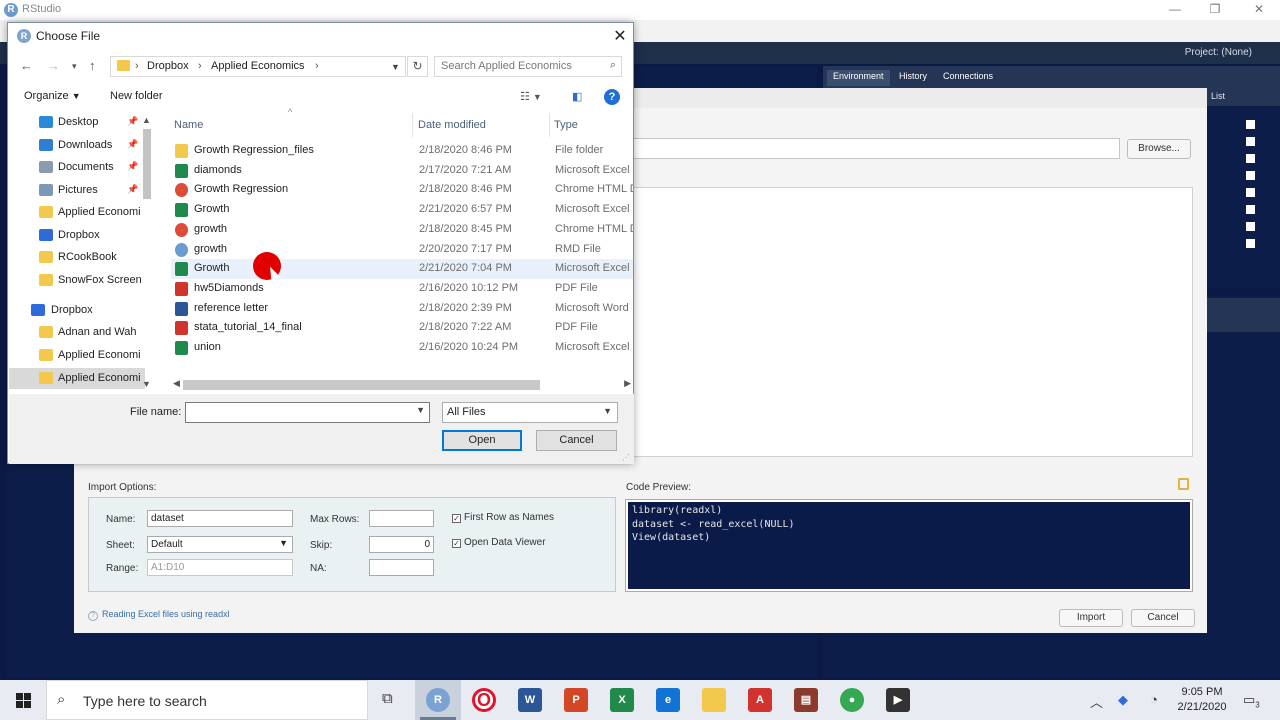 The image size is (1280, 720). Describe the element at coordinates (620, 36) in the screenshot. I see `dialog-close-icon: ✕` at that location.